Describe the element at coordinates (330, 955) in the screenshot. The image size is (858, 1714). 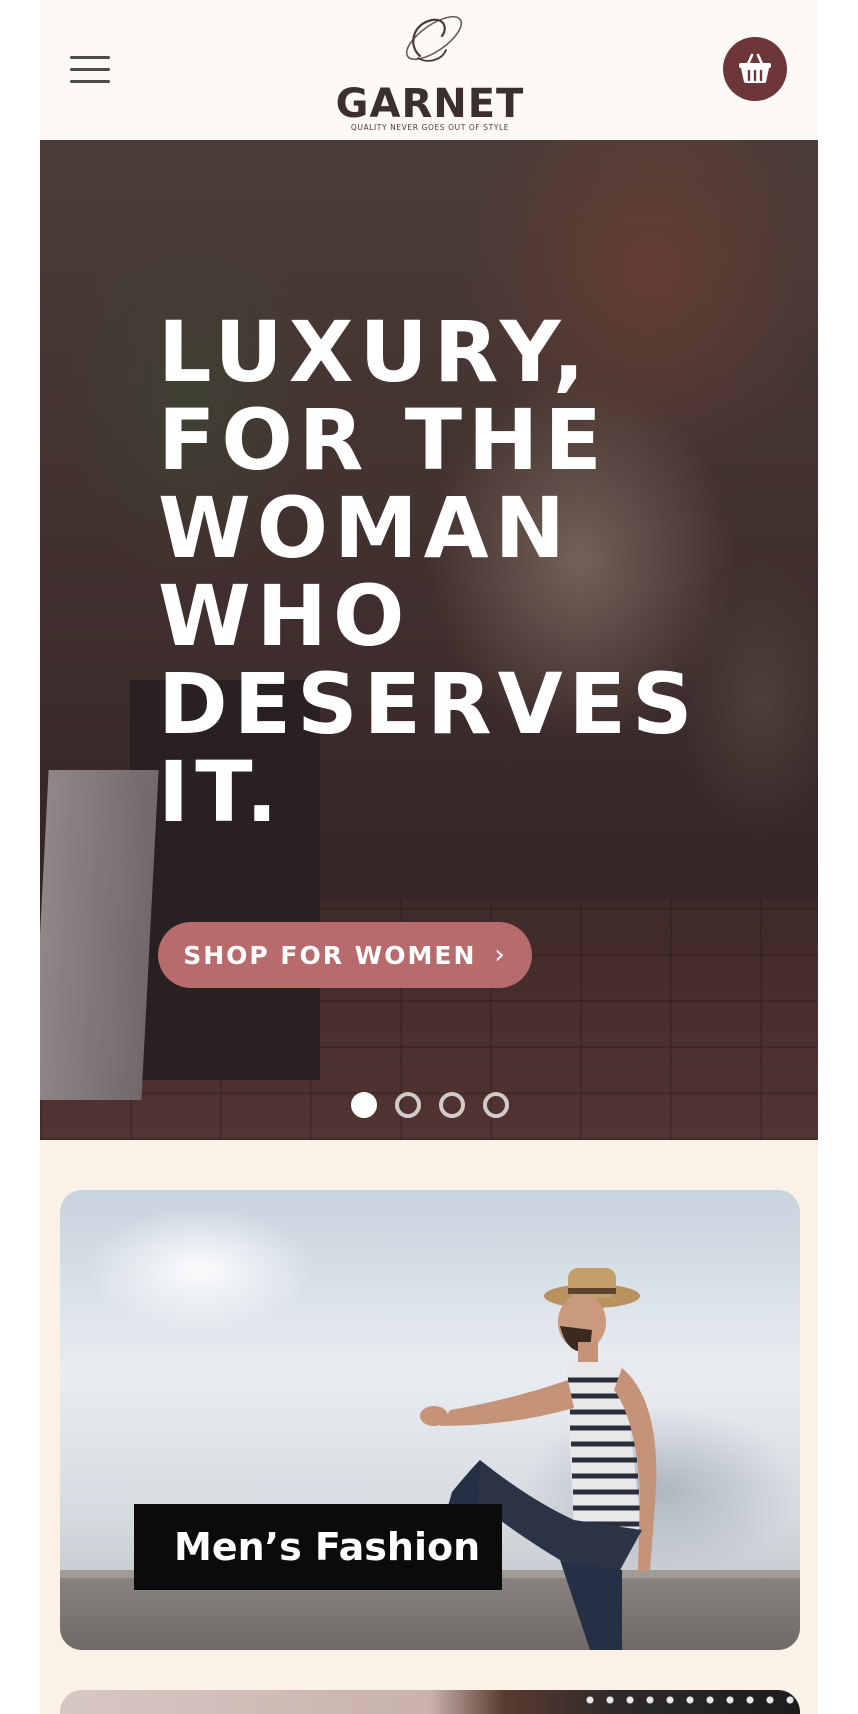
I see `shop-button-label: SHOP FOR WOMEN` at that location.